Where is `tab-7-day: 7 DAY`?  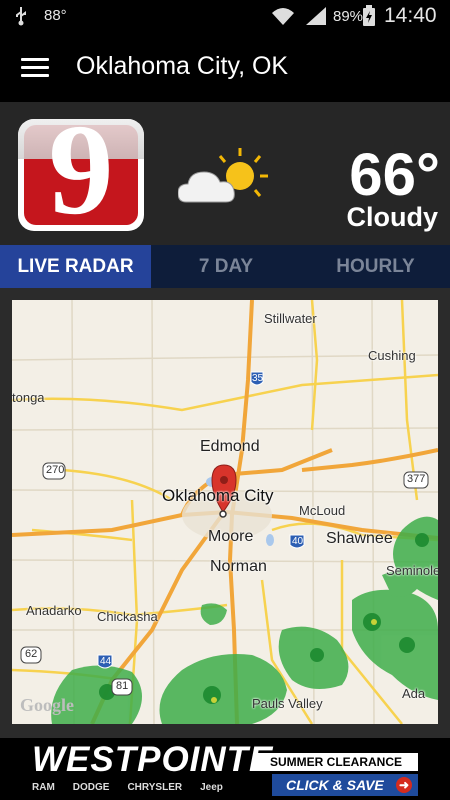
tab-7-day: 7 DAY is located at coordinates (226, 266).